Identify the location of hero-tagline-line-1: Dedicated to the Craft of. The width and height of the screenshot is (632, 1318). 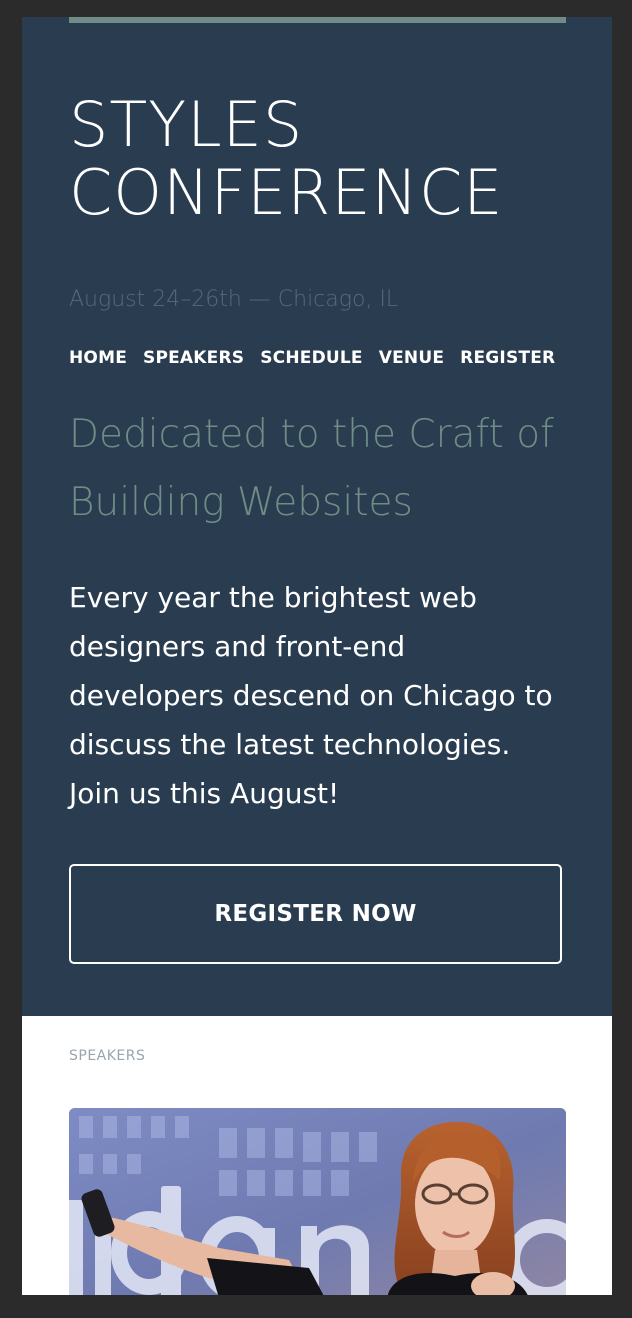
(311, 434).